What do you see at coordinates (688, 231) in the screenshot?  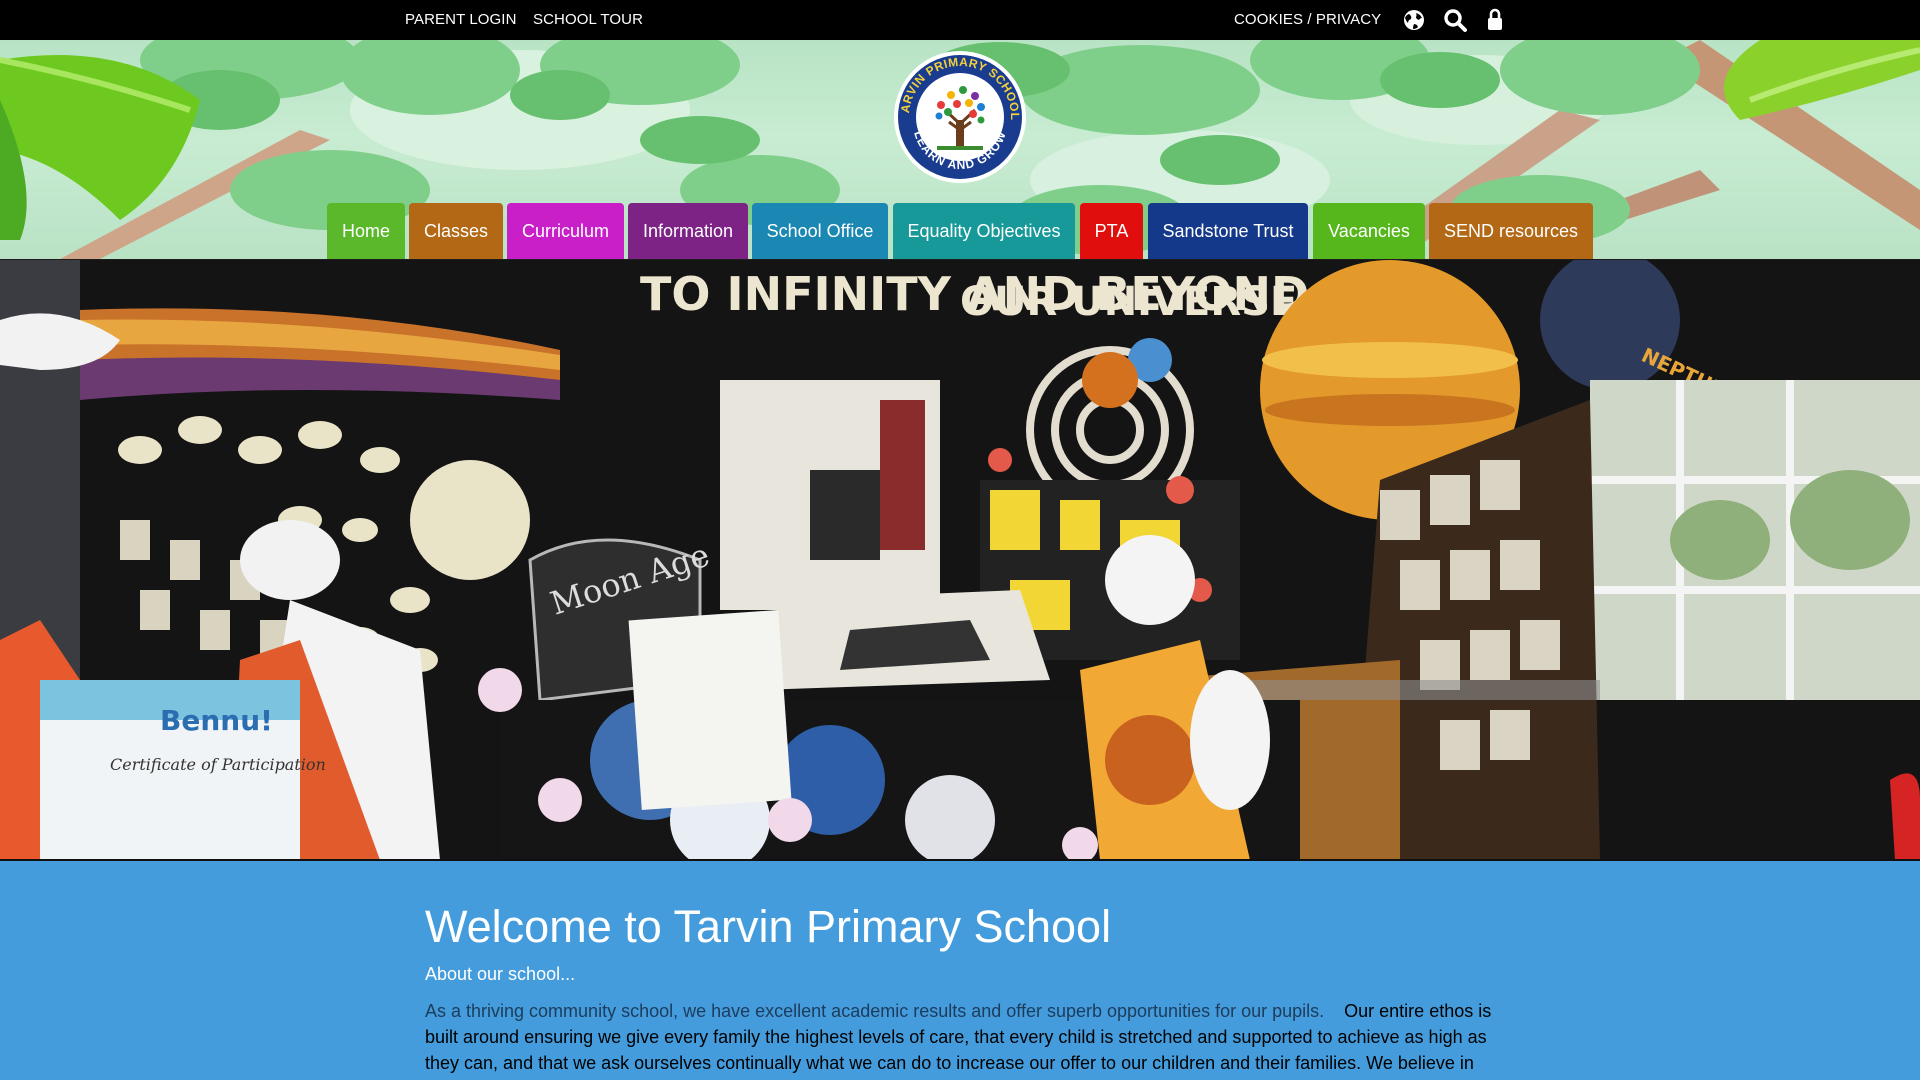 I see `nav-tab-information: Information` at bounding box center [688, 231].